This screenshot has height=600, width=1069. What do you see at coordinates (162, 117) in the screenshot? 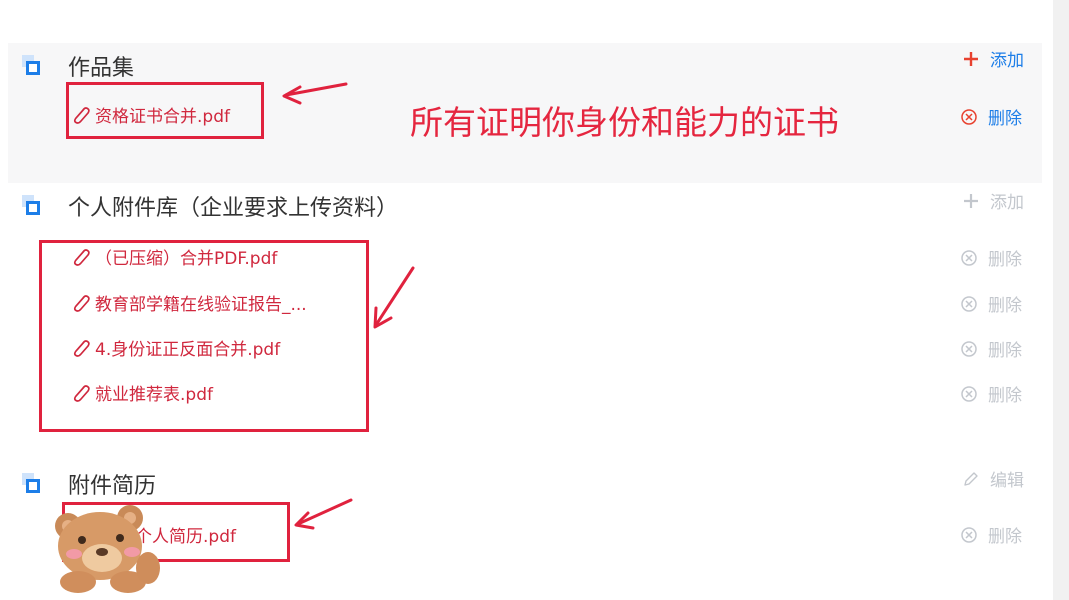
I see `file-name: 资格证书合并.pdf` at bounding box center [162, 117].